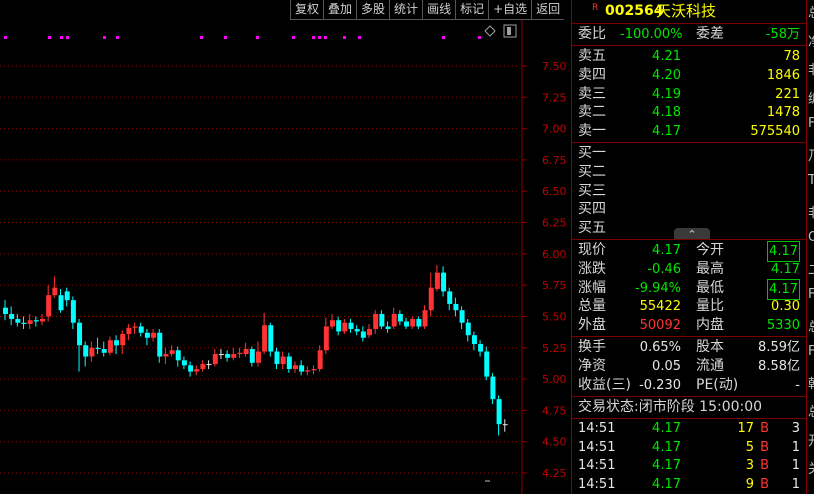  What do you see at coordinates (406, 10) in the screenshot?
I see `toolbar-button-3: 统计` at bounding box center [406, 10].